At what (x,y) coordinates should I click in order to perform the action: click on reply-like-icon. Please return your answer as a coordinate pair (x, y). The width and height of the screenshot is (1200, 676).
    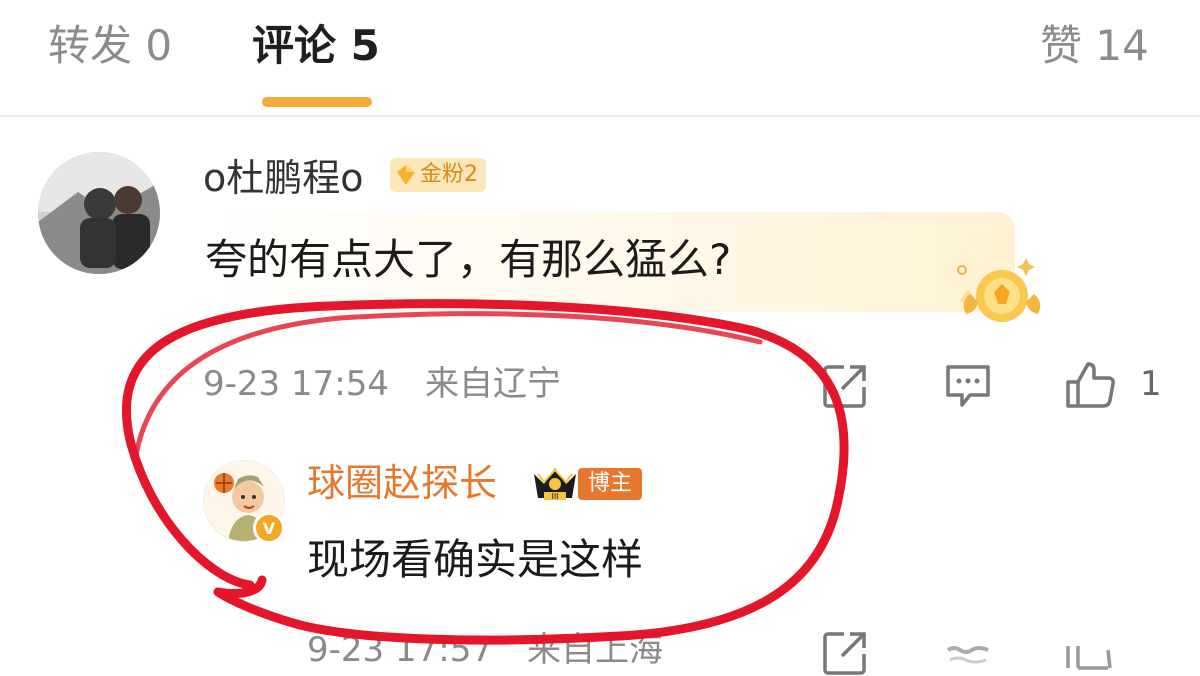
    Looking at the image, I should click on (1091, 655).